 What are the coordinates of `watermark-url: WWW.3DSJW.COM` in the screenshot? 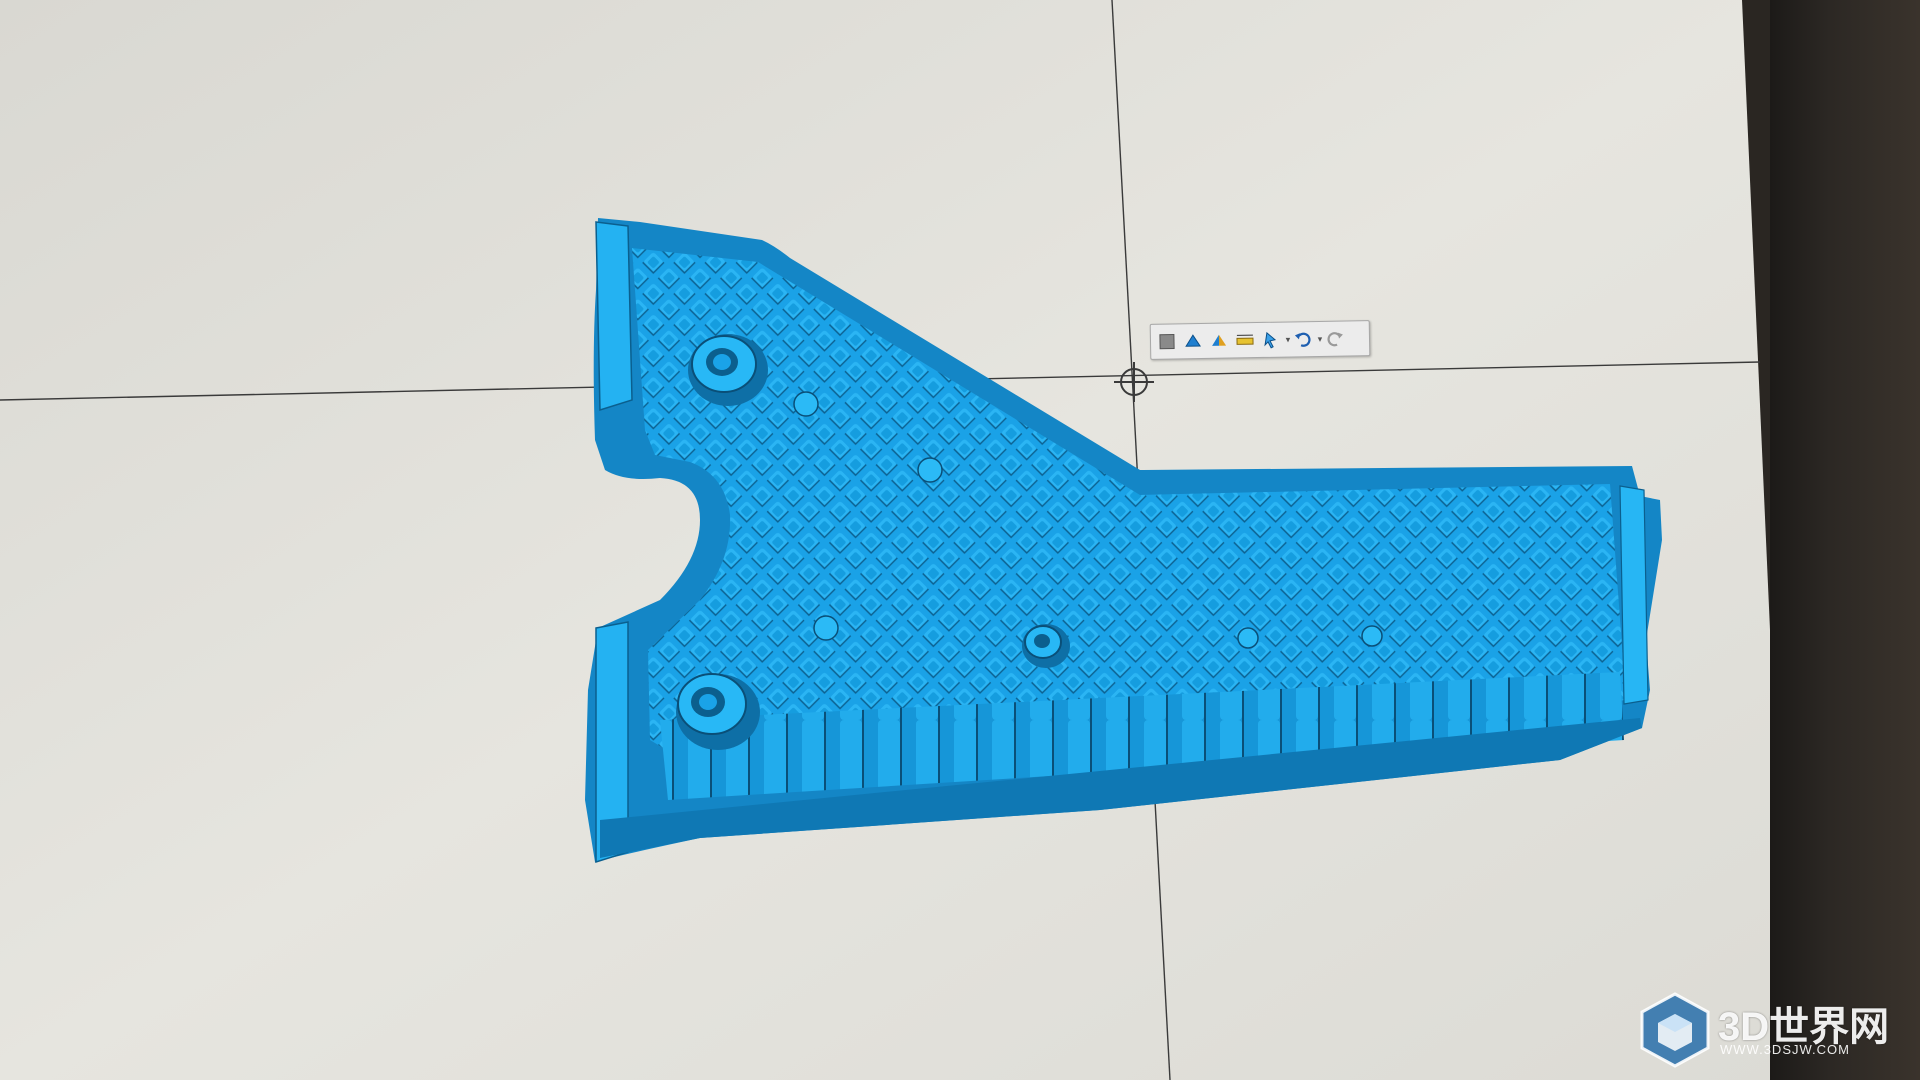 It's located at (1785, 1049).